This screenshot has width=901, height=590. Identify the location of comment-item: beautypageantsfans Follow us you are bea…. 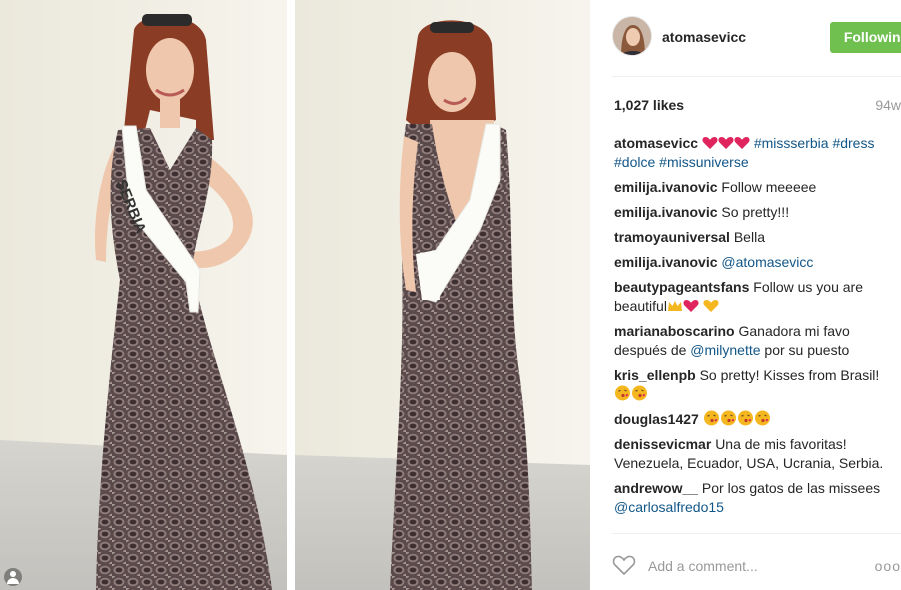
(756, 297).